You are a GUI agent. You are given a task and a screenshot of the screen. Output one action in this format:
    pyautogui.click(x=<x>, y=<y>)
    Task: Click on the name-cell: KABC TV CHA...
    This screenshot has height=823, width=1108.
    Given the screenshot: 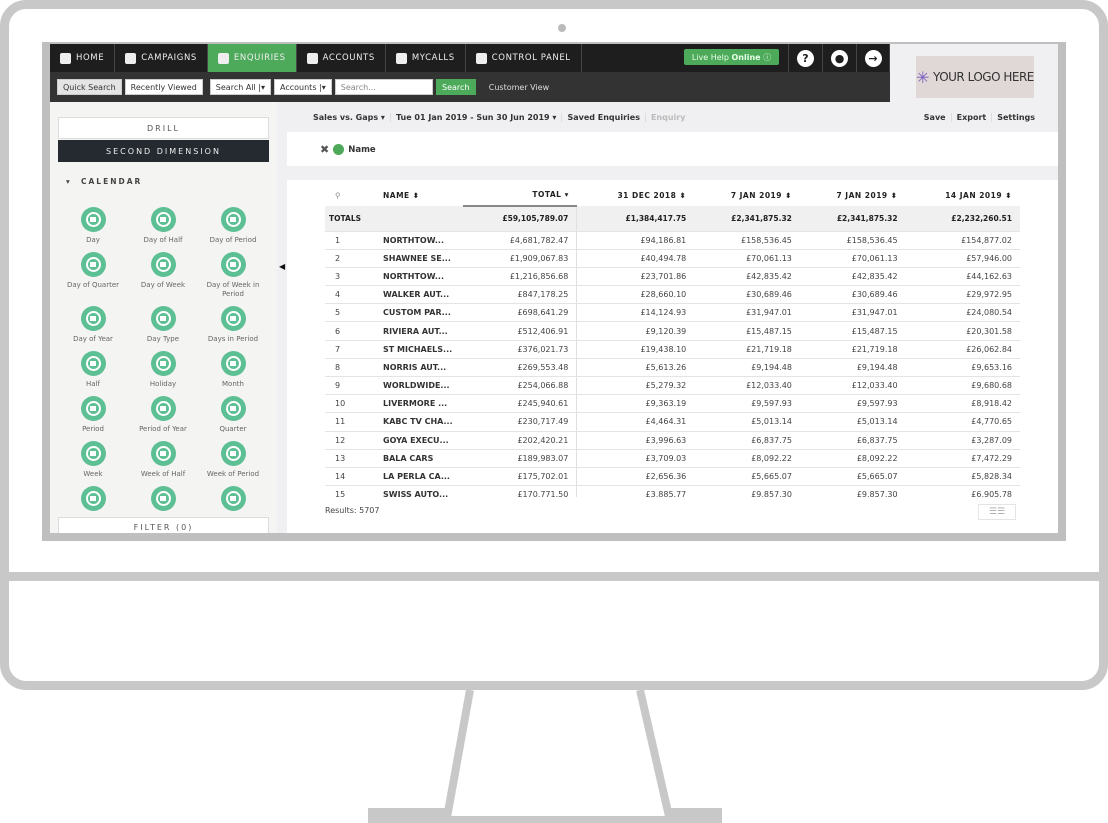 What is the action you would take?
    pyautogui.click(x=423, y=422)
    